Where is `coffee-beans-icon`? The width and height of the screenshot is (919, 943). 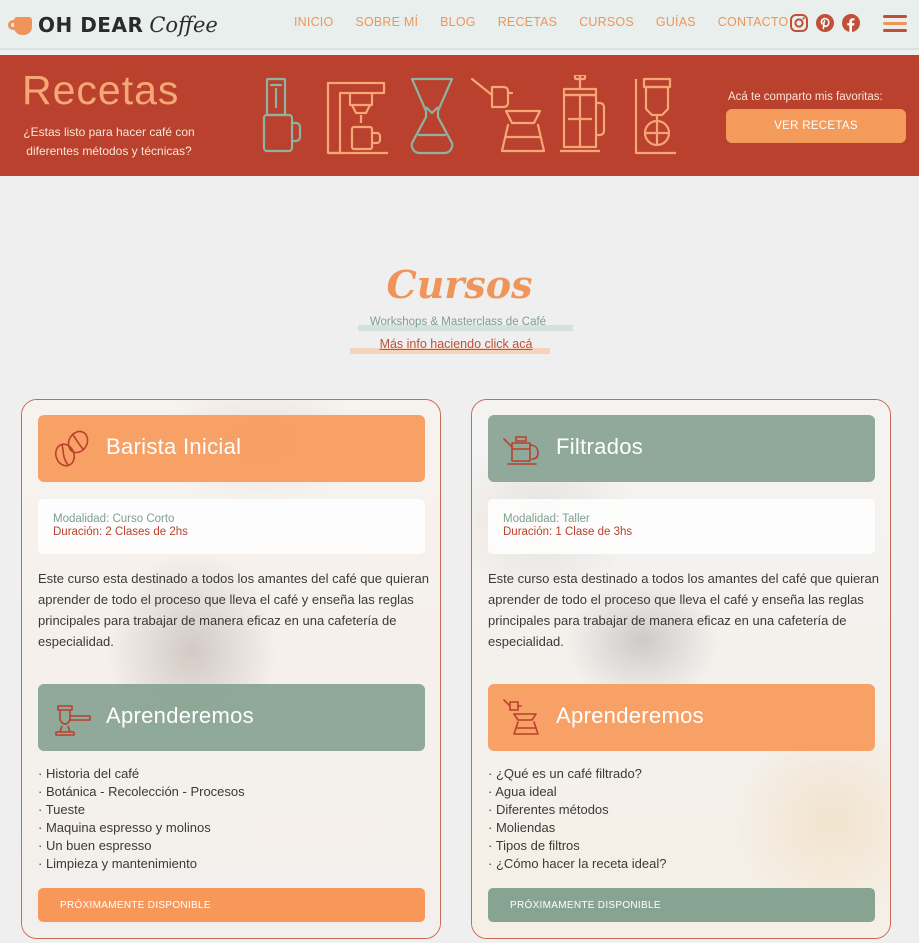 coffee-beans-icon is located at coordinates (72, 449).